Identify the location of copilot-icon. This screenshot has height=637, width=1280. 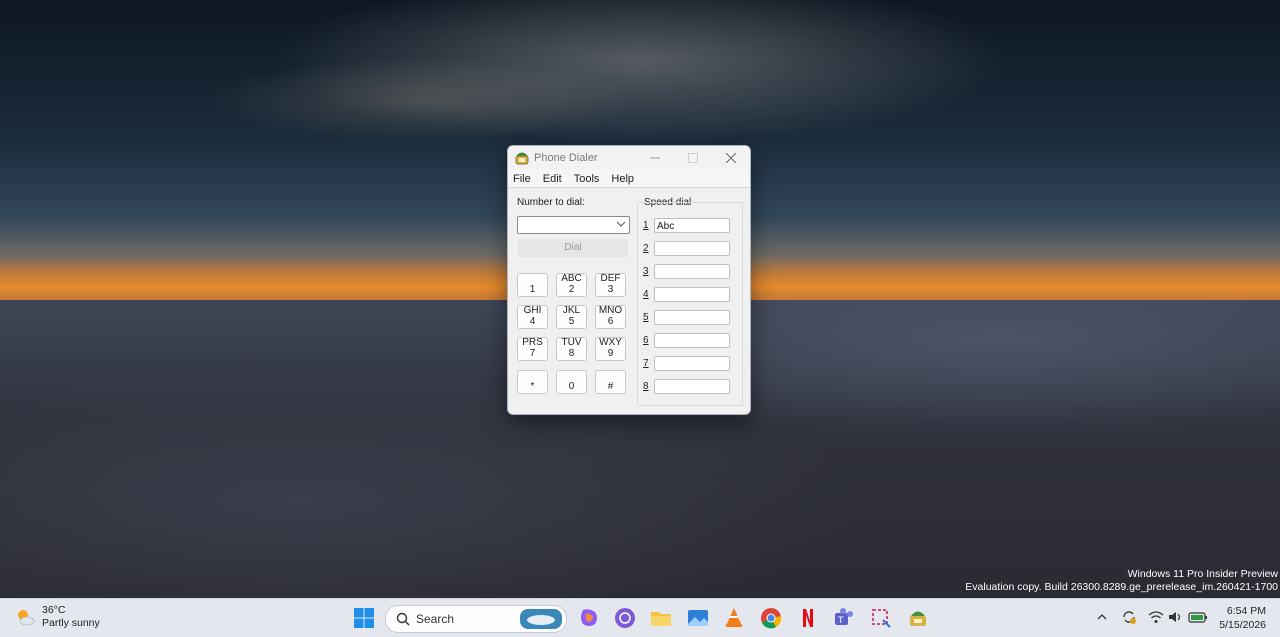
(589, 618).